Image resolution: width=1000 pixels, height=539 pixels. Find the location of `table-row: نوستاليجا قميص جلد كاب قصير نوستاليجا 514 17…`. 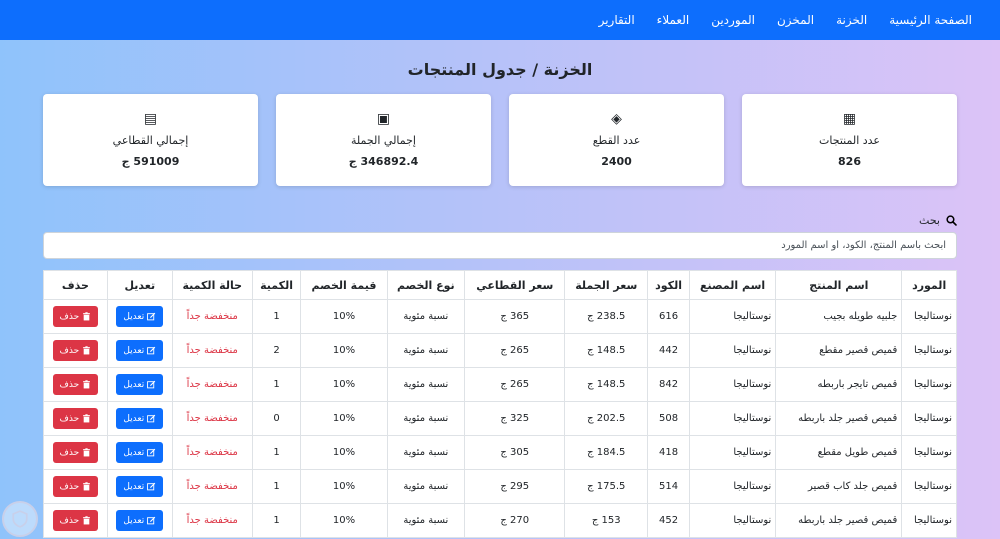

table-row: نوستاليجا قميص جلد كاب قصير نوستاليجا 514 17… is located at coordinates (500, 486).